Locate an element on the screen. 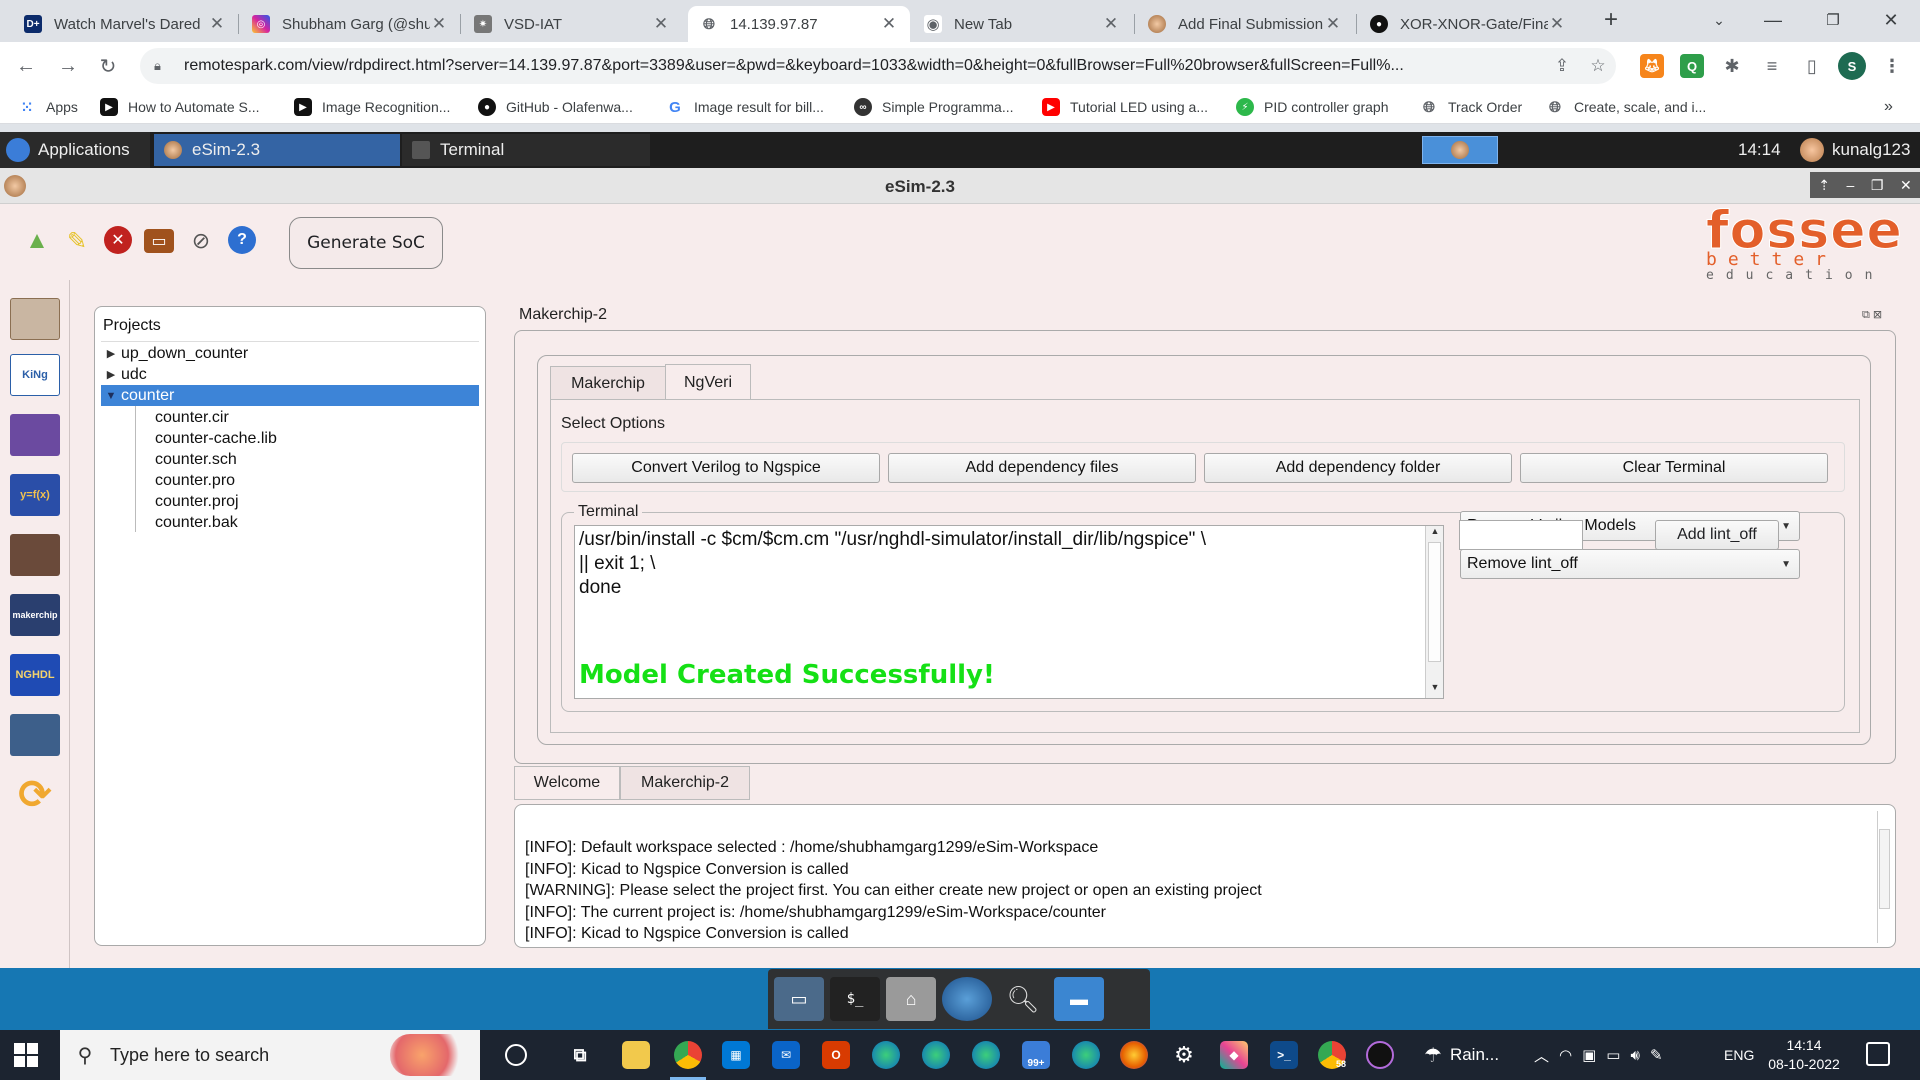 This screenshot has width=1920, height=1080. firefox-icon is located at coordinates (1134, 1055).